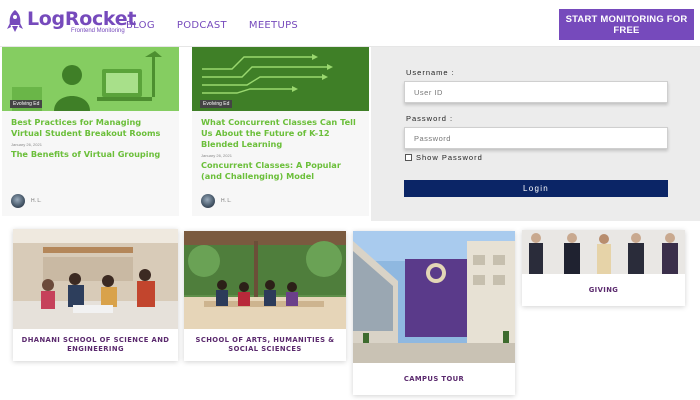  I want to click on username-label: Username :, so click(430, 72).